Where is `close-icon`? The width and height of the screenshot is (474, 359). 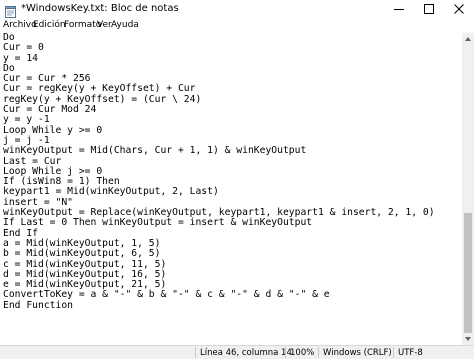
close-icon is located at coordinates (459, 9).